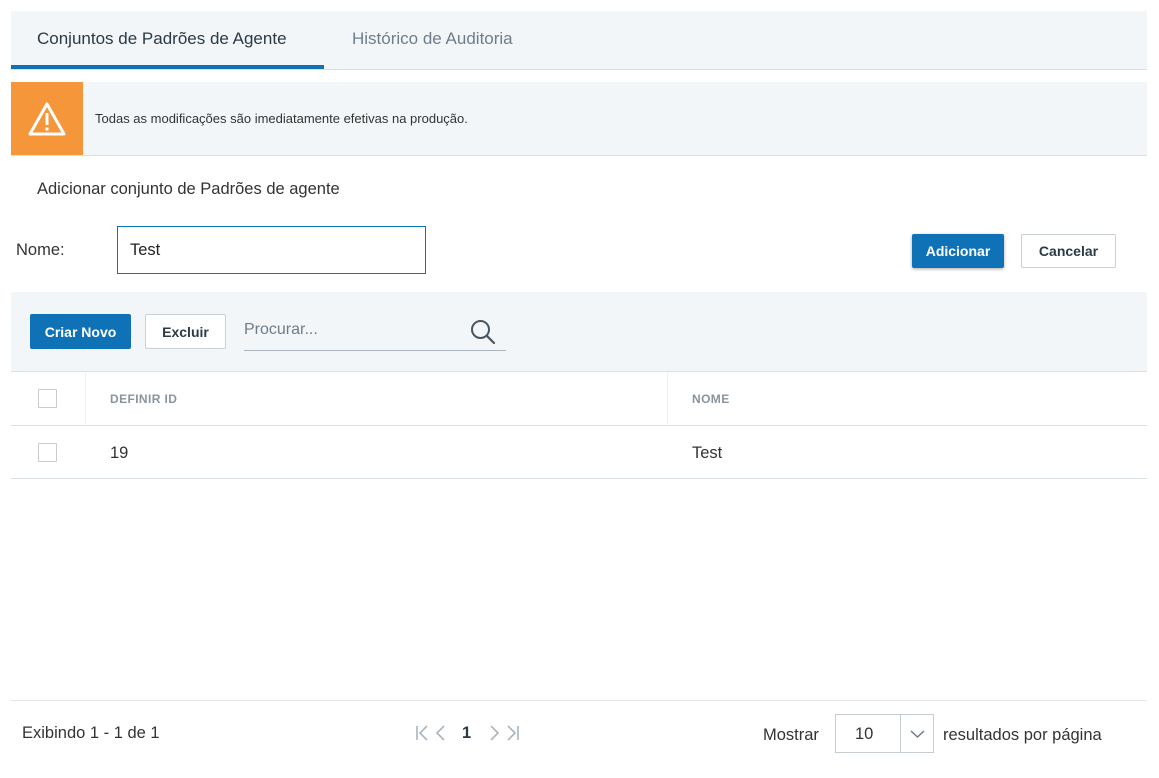 The image size is (1159, 778). I want to click on cell-set-id: 19, so click(119, 453).